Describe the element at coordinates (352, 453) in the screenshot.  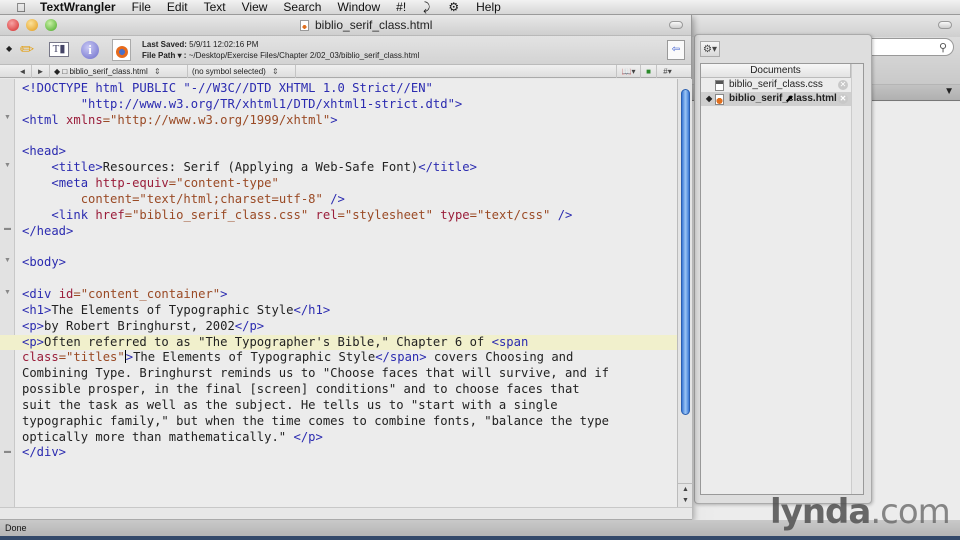
I see `code-line: </div>` at that location.